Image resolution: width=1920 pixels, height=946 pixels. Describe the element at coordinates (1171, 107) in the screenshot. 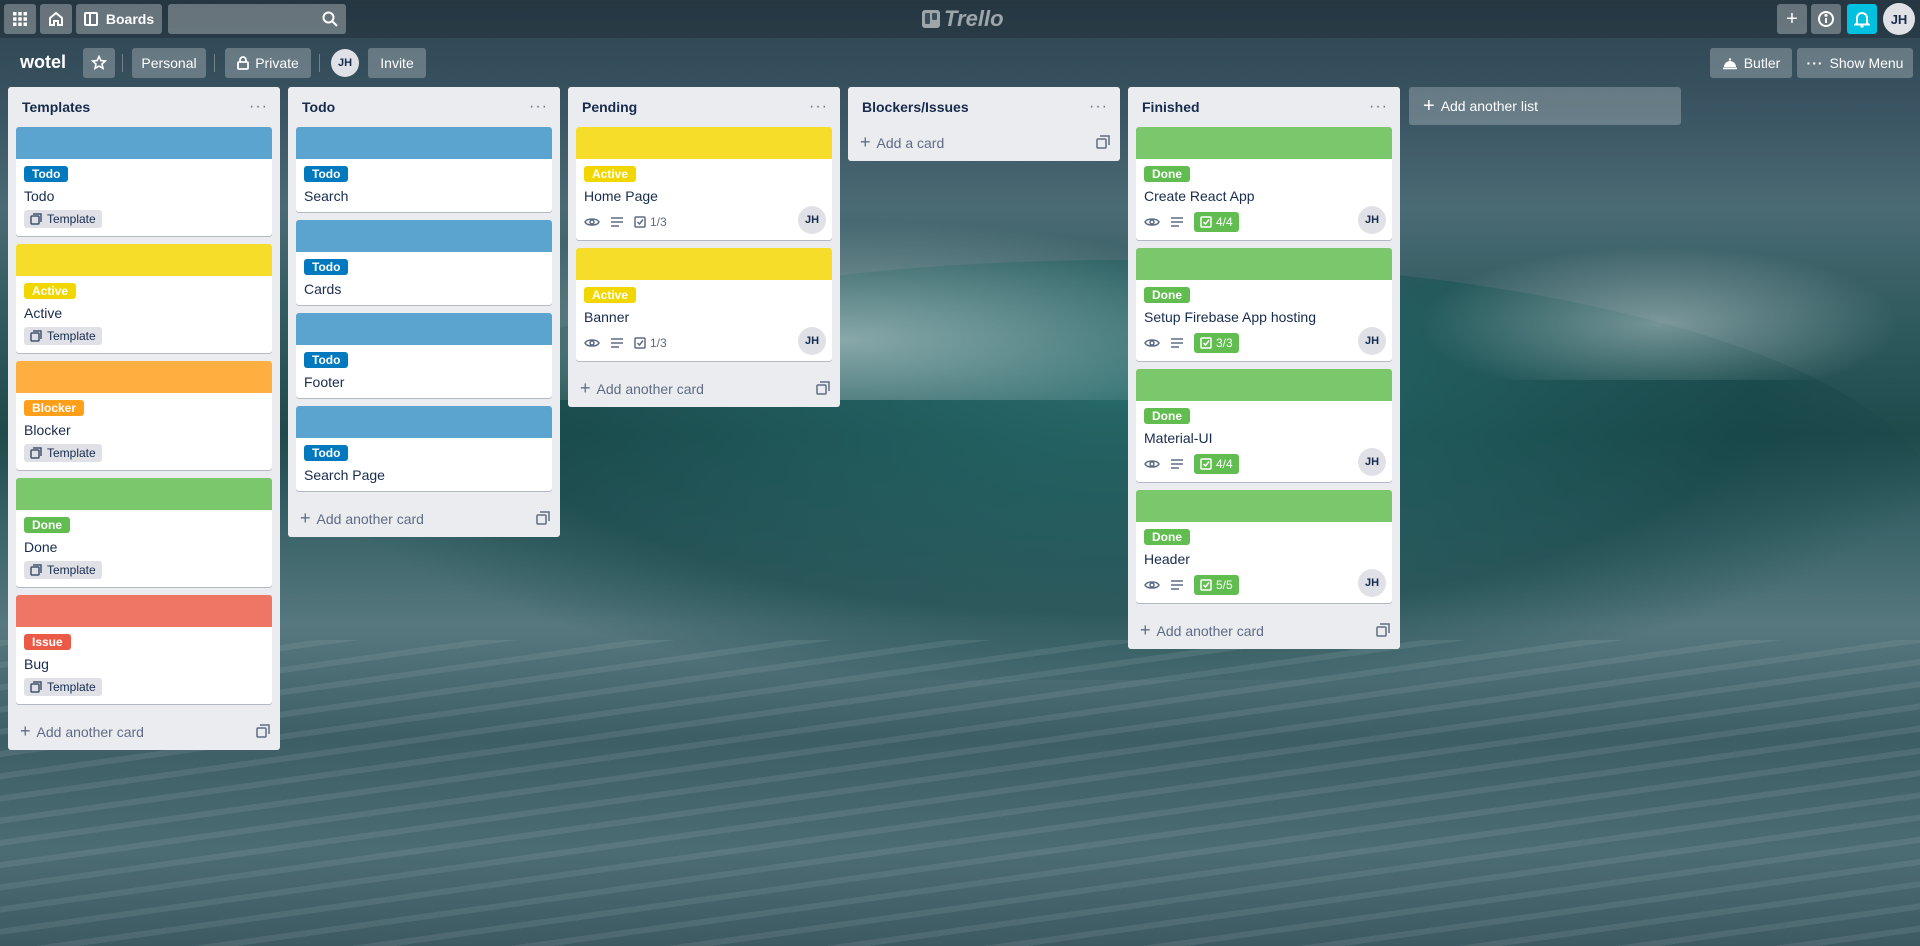

I see `list-title: Finished` at that location.